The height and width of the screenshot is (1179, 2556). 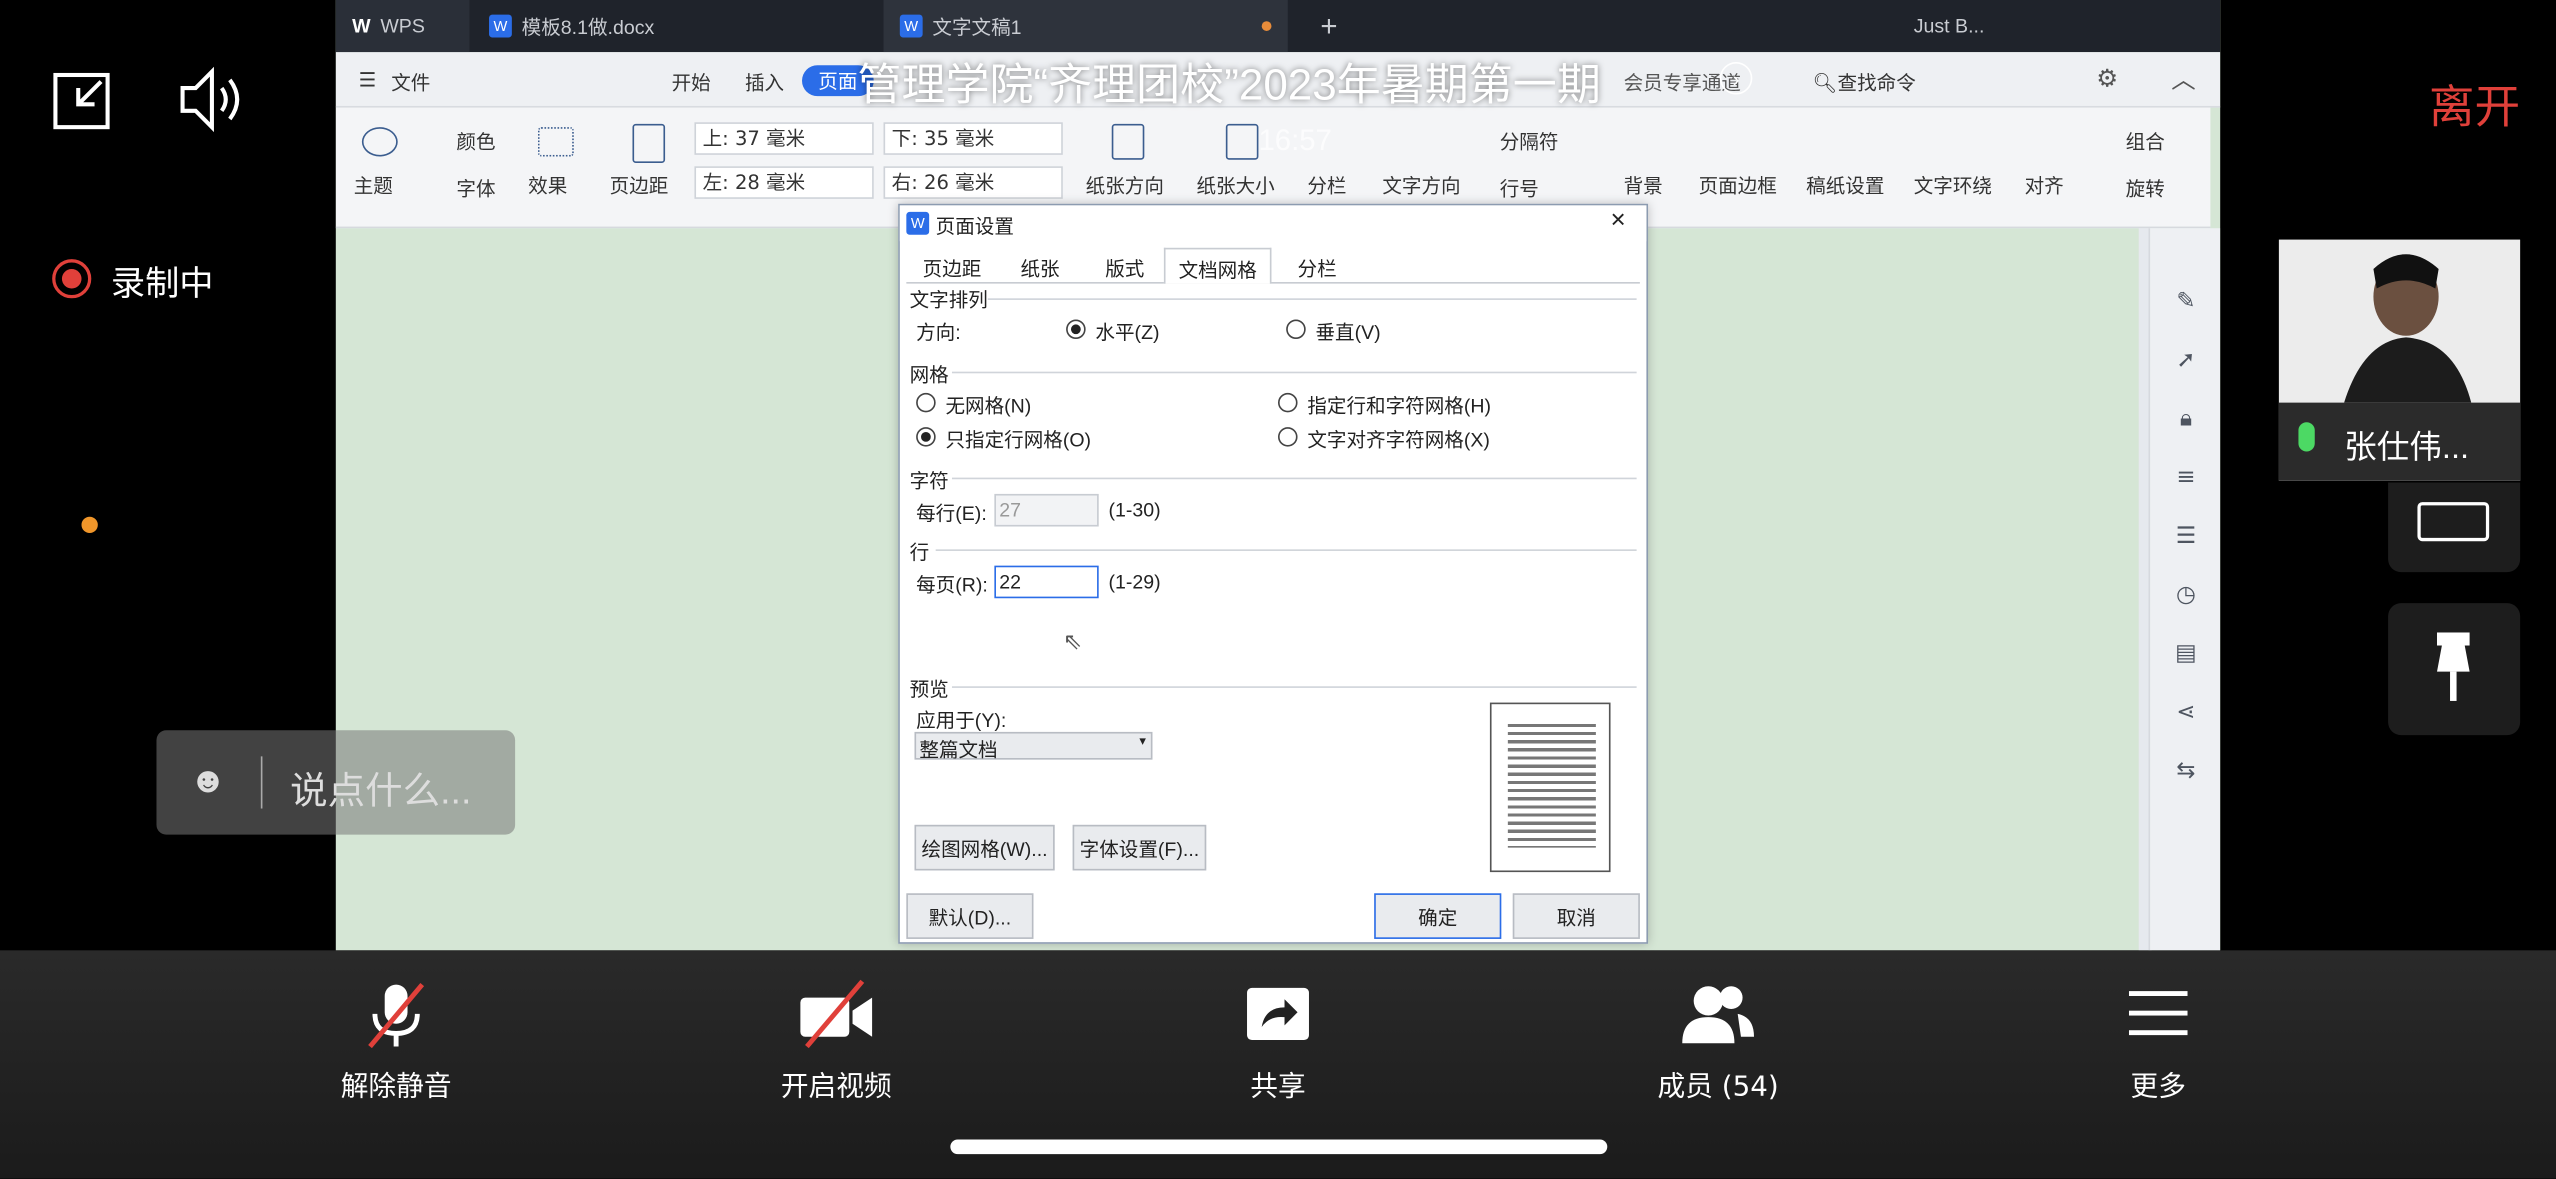 What do you see at coordinates (973, 182) in the screenshot?
I see `right-margin-input: 右: 26 毫米` at bounding box center [973, 182].